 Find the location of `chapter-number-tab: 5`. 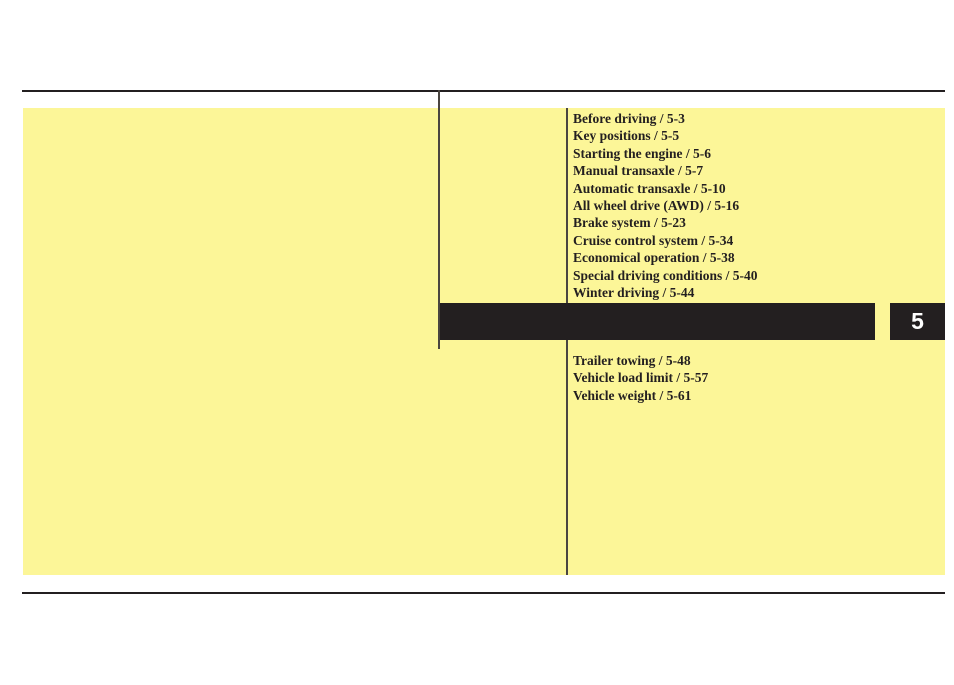

chapter-number-tab: 5 is located at coordinates (917, 321).